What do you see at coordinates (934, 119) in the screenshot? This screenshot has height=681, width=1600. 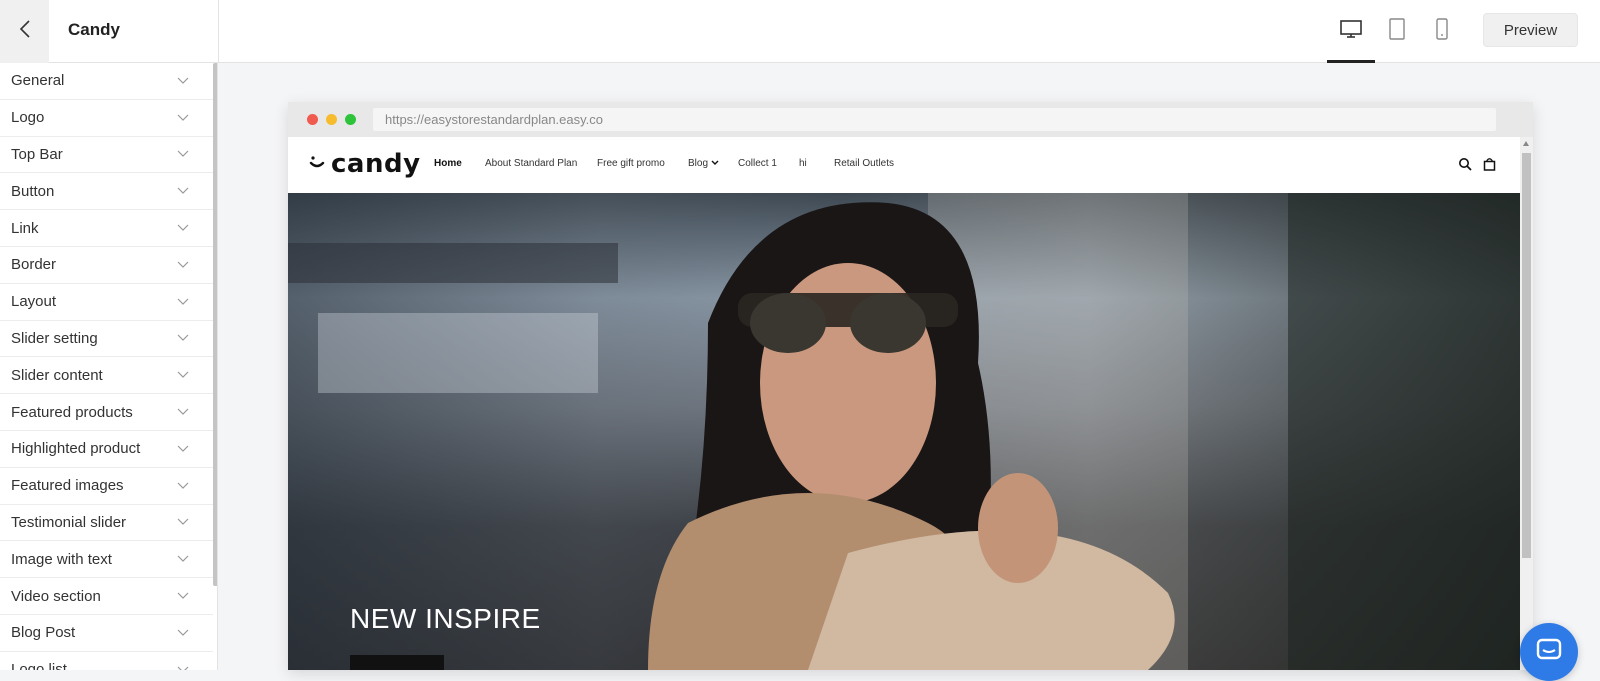 I see `url-bar: https://easystorestandardplan.easy.co` at bounding box center [934, 119].